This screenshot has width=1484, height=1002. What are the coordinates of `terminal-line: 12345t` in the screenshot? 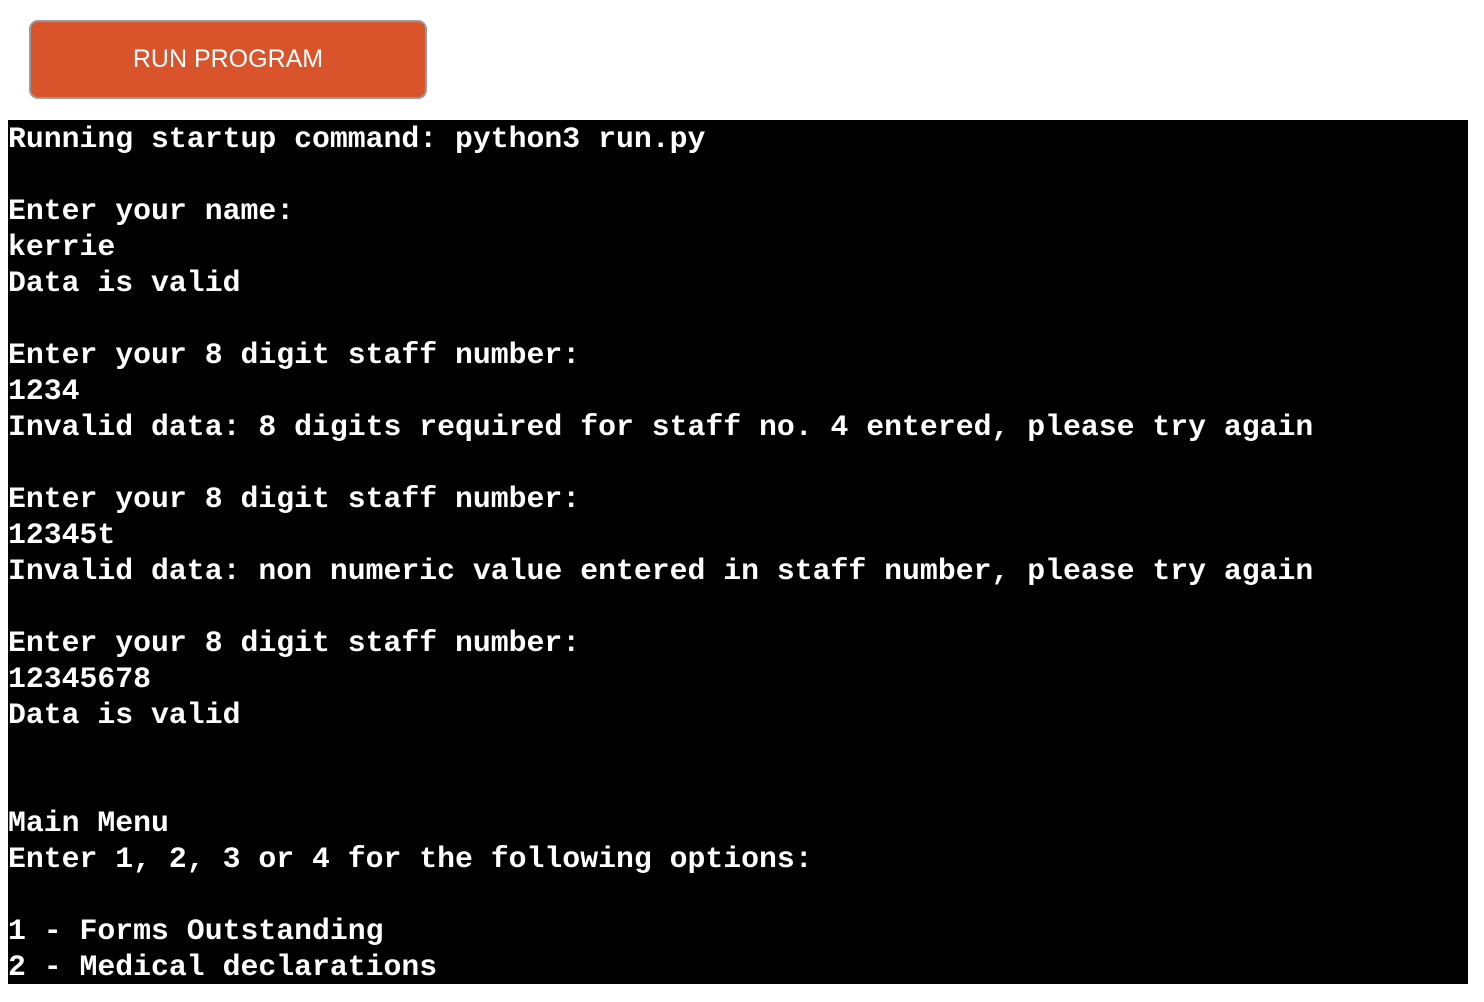 It's located at (62, 535).